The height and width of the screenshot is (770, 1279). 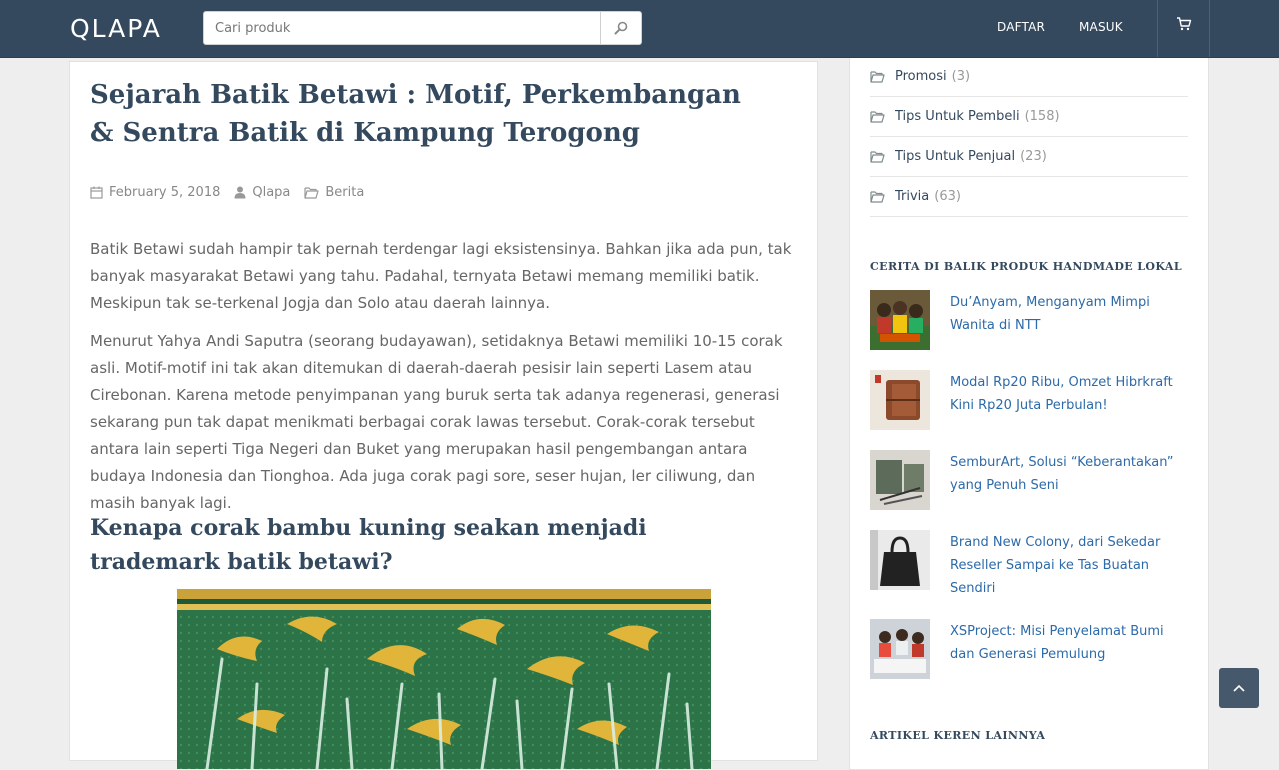 I want to click on search-box, so click(x=422, y=28).